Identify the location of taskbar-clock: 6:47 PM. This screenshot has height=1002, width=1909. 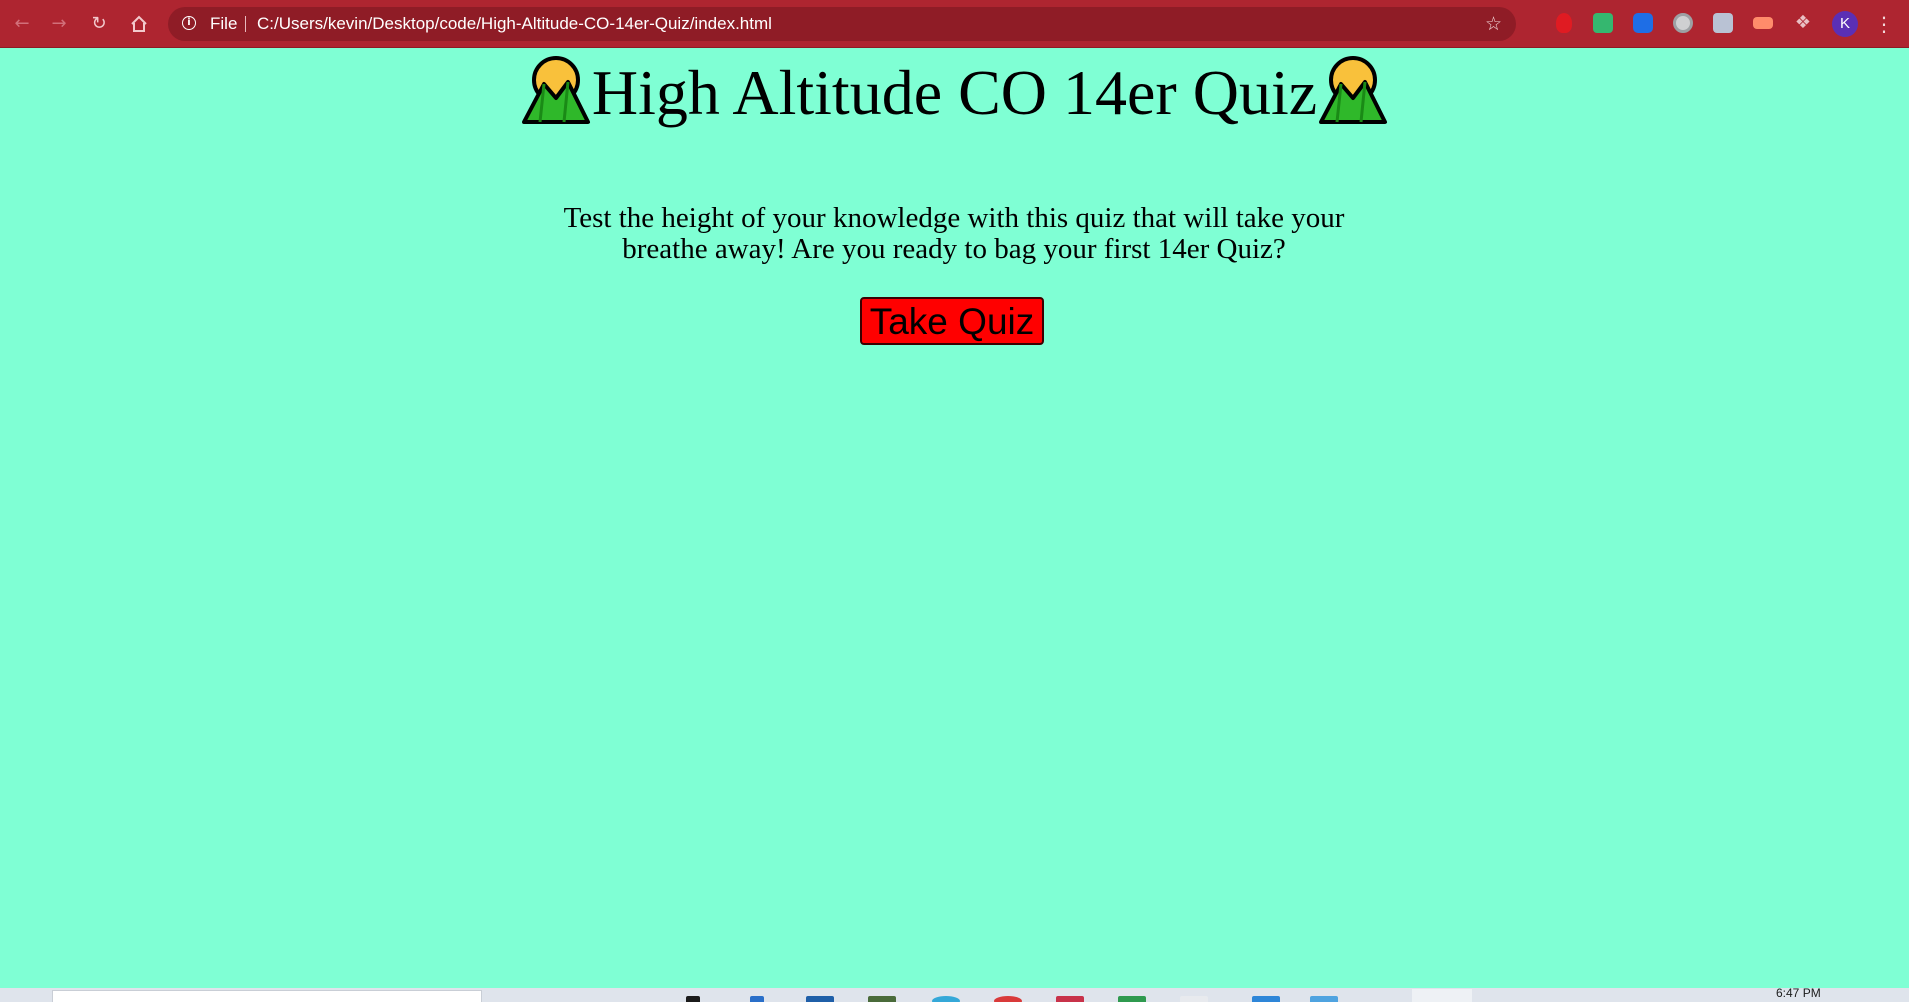
(1798, 994).